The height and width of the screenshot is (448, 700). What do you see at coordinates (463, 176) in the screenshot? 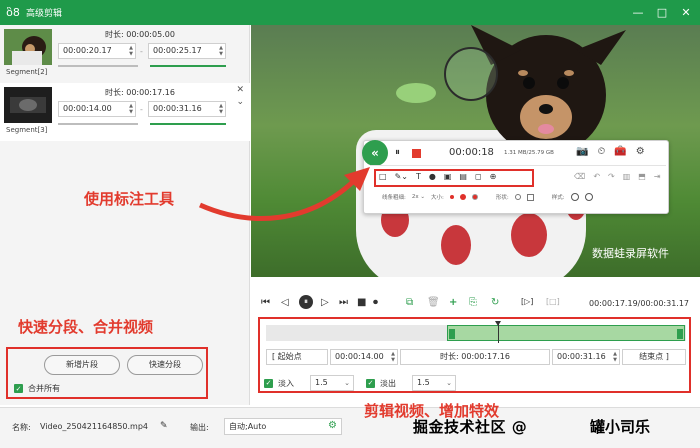
I see `callout-tool-icon: ▤` at bounding box center [463, 176].